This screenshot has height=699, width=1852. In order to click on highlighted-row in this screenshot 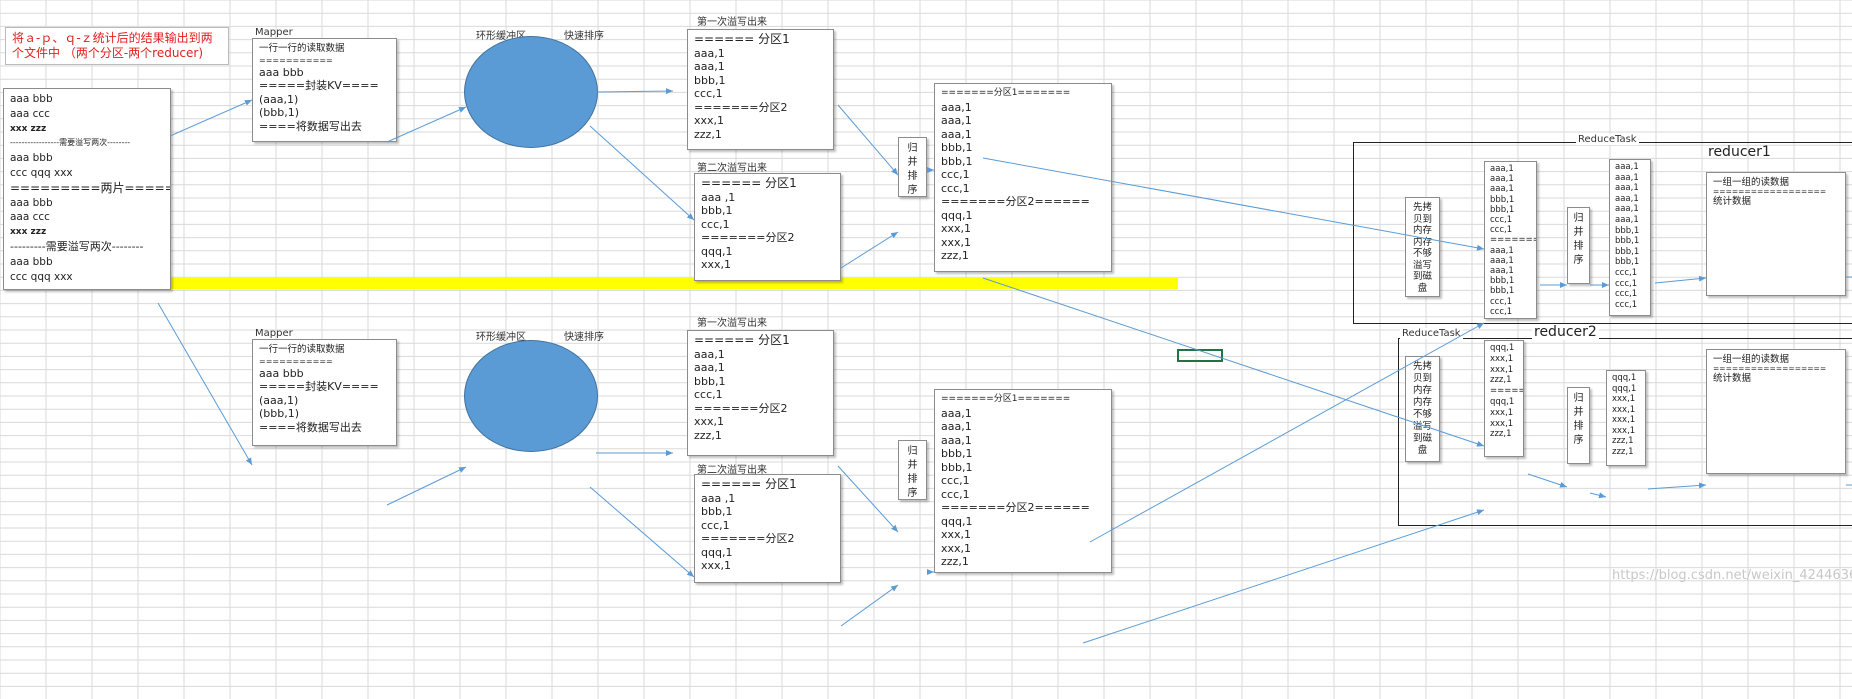, I will do `click(662, 283)`.